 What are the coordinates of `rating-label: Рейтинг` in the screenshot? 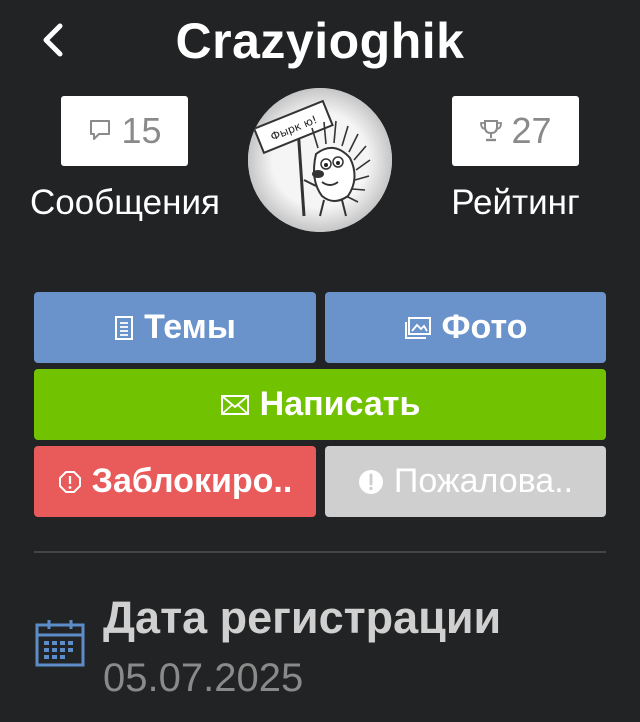 It's located at (515, 202).